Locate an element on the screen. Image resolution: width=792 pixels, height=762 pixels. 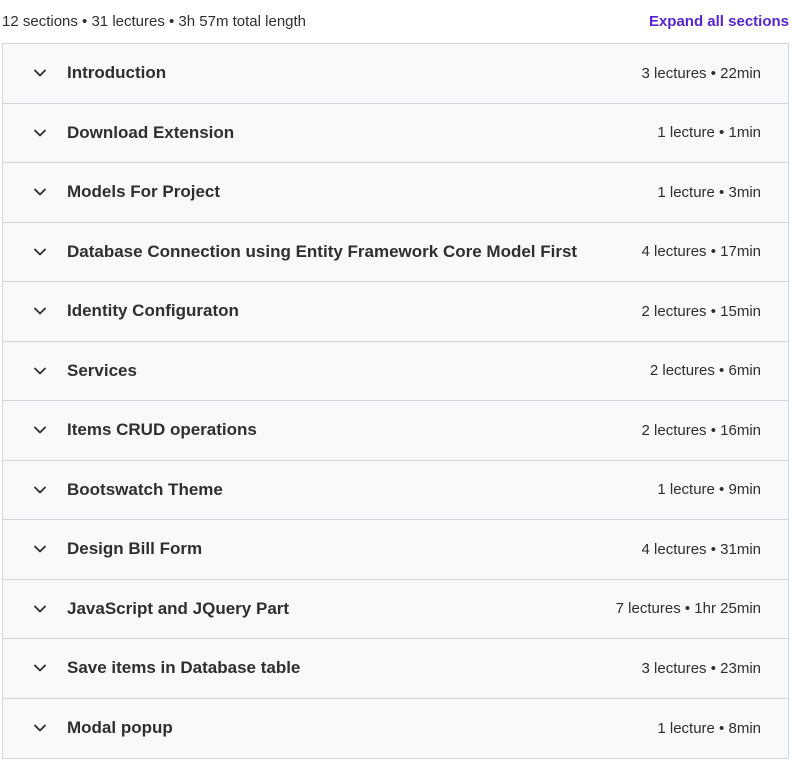
section-title: Bootswatch Theme is located at coordinates (145, 489).